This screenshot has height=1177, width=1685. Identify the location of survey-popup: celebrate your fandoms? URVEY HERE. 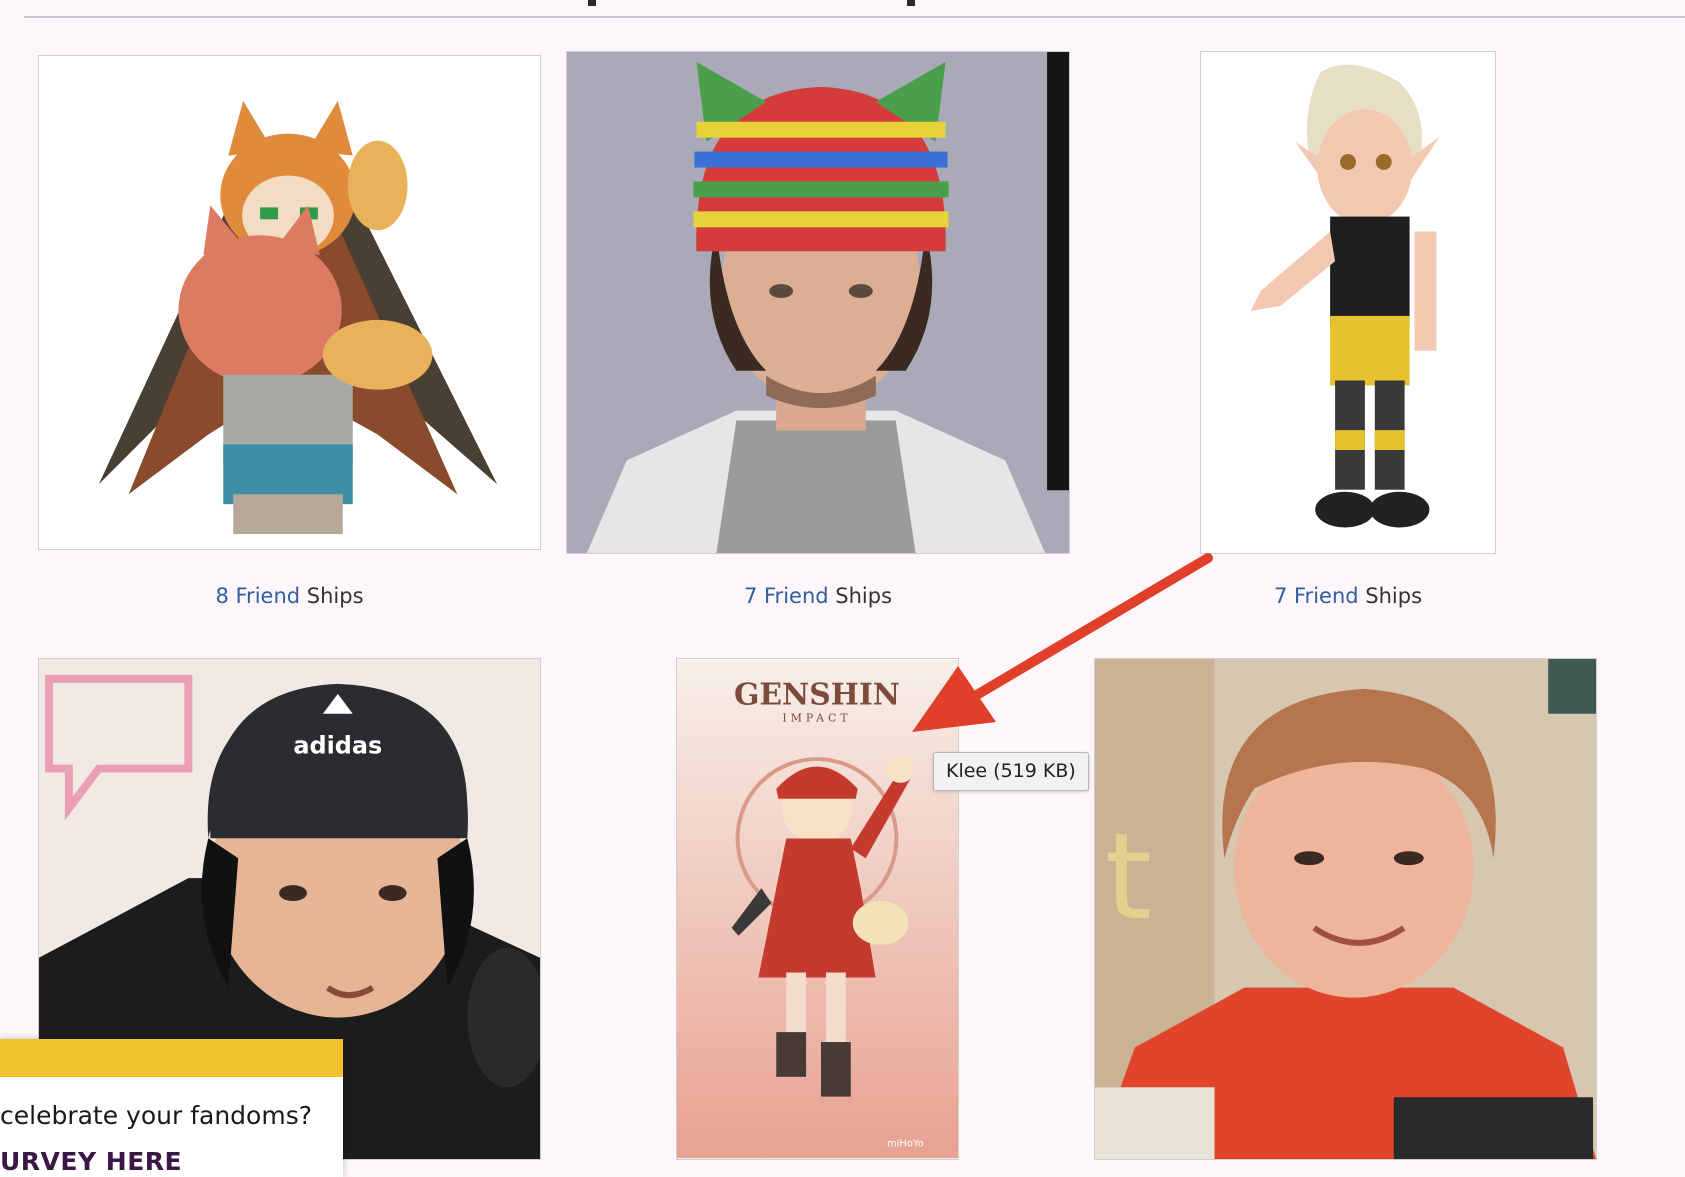
(171, 1108).